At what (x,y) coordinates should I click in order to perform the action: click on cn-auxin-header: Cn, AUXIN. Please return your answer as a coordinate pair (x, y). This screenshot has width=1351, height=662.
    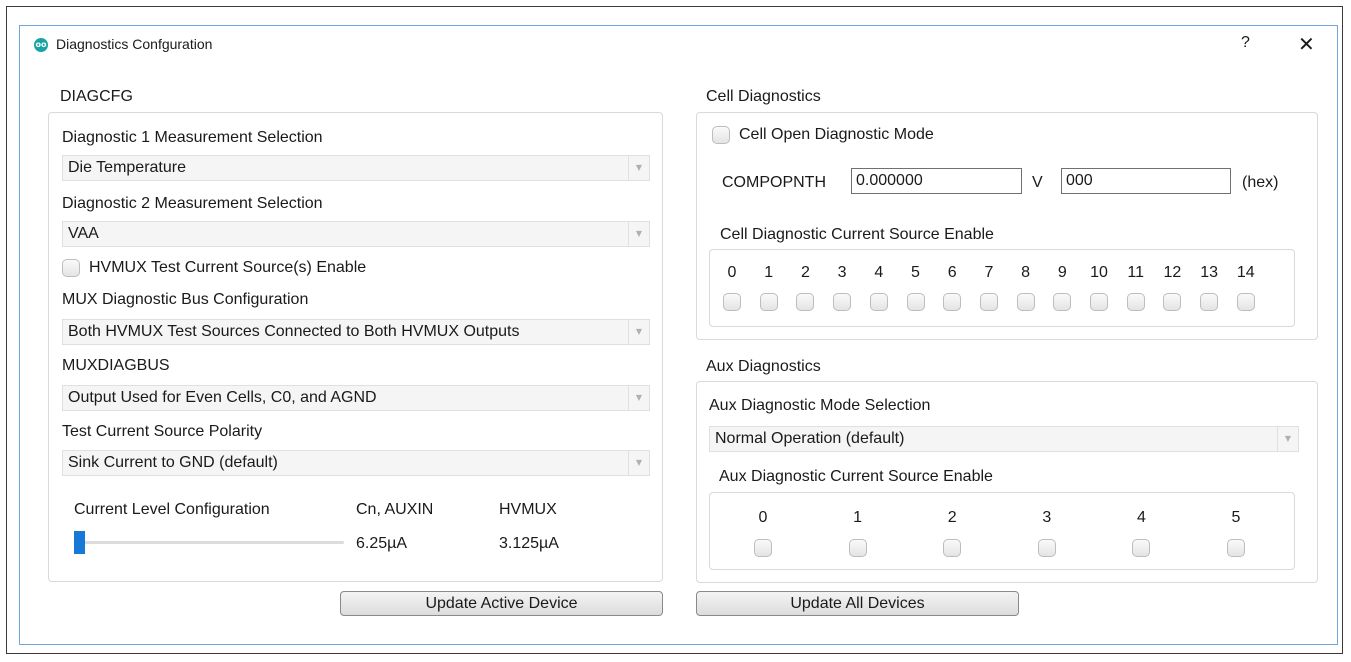
    Looking at the image, I should click on (395, 509).